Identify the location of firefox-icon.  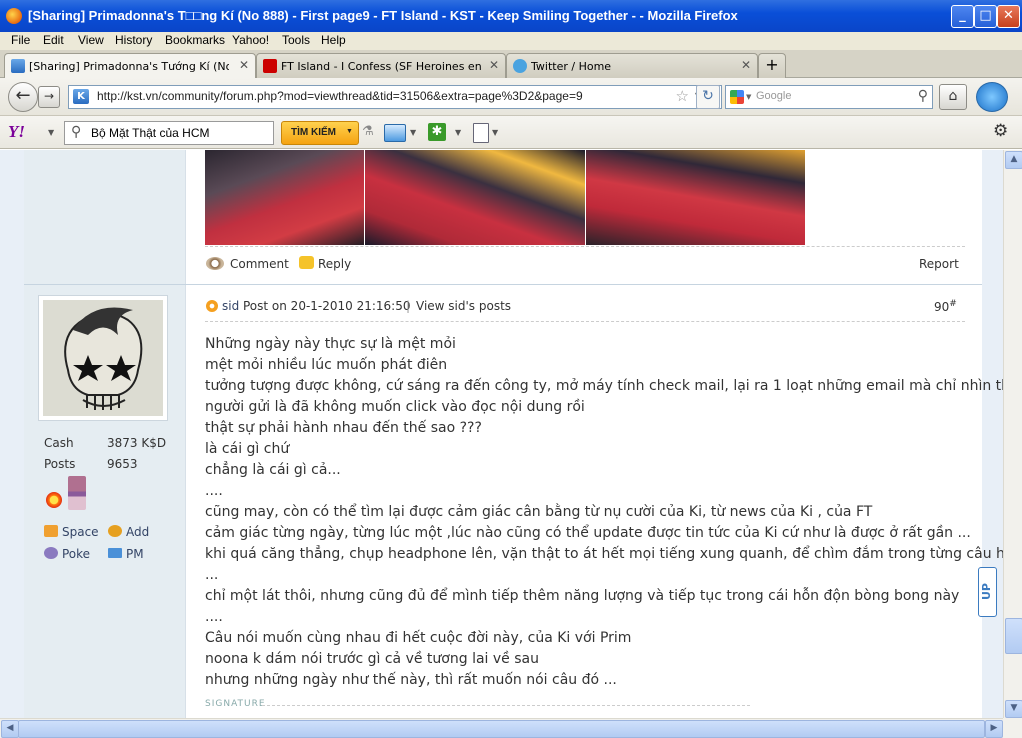
(14, 16).